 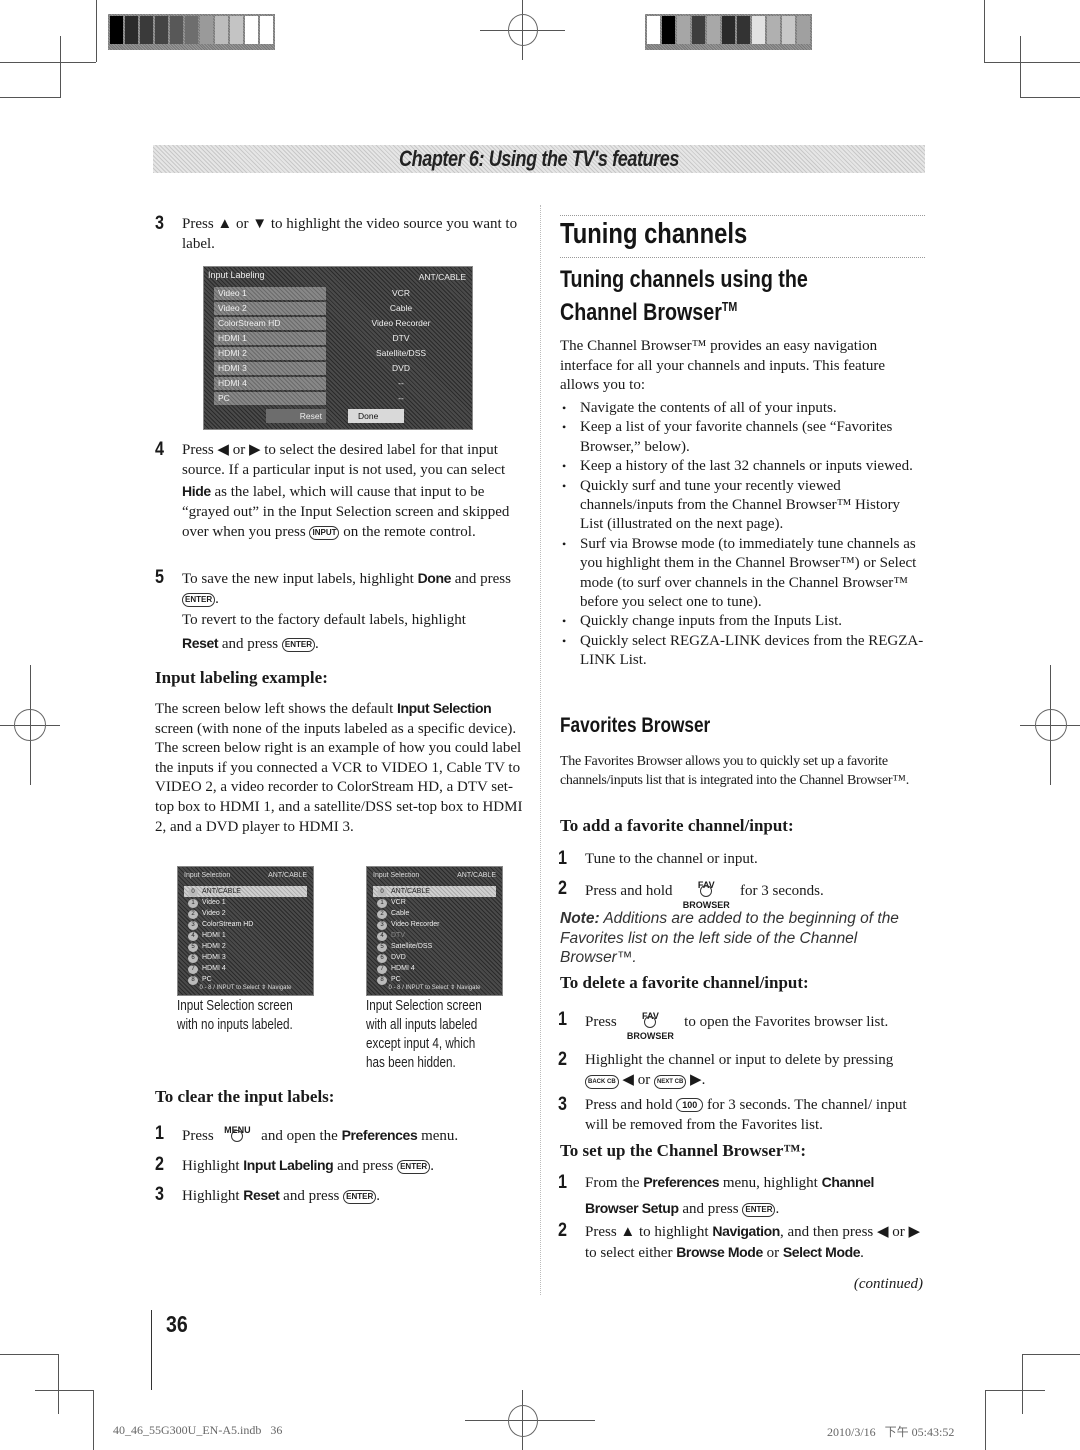 I want to click on input-name: HDMI 1, so click(x=270, y=338).